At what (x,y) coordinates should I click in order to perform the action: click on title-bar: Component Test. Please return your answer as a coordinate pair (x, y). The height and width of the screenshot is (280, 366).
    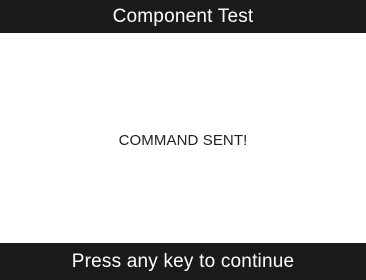
    Looking at the image, I should click on (183, 16).